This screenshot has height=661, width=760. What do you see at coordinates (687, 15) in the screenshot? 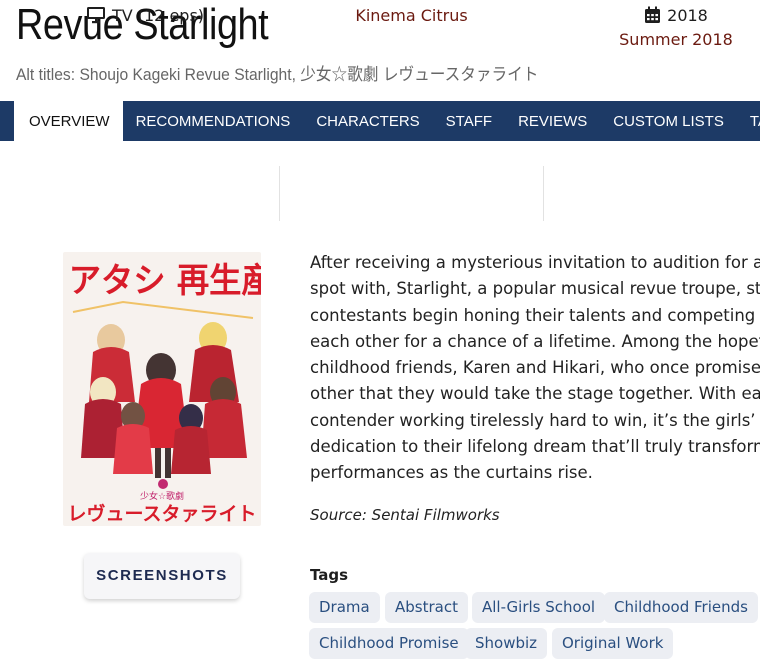
I see `year-label: 2018` at bounding box center [687, 15].